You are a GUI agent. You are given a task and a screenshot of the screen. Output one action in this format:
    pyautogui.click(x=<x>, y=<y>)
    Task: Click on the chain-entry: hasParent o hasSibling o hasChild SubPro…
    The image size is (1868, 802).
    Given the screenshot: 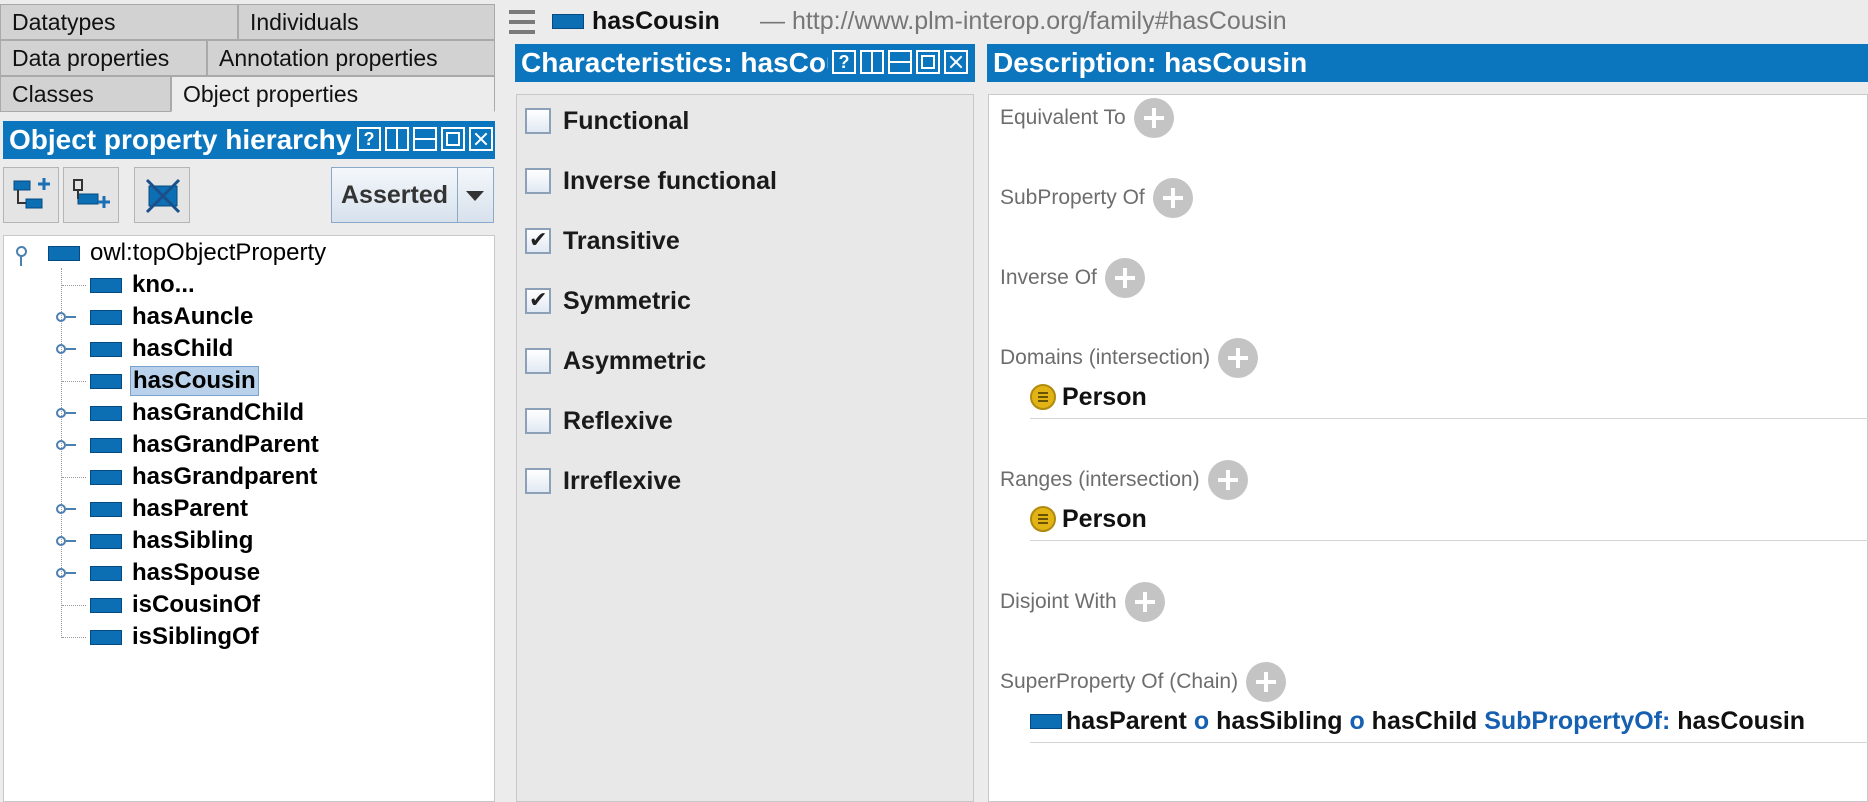 What is the action you would take?
    pyautogui.click(x=1417, y=721)
    